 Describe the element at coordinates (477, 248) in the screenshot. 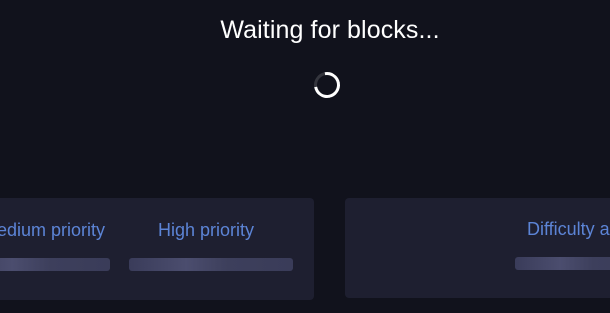

I see `difficulty-card: Difficulty adjustment` at that location.